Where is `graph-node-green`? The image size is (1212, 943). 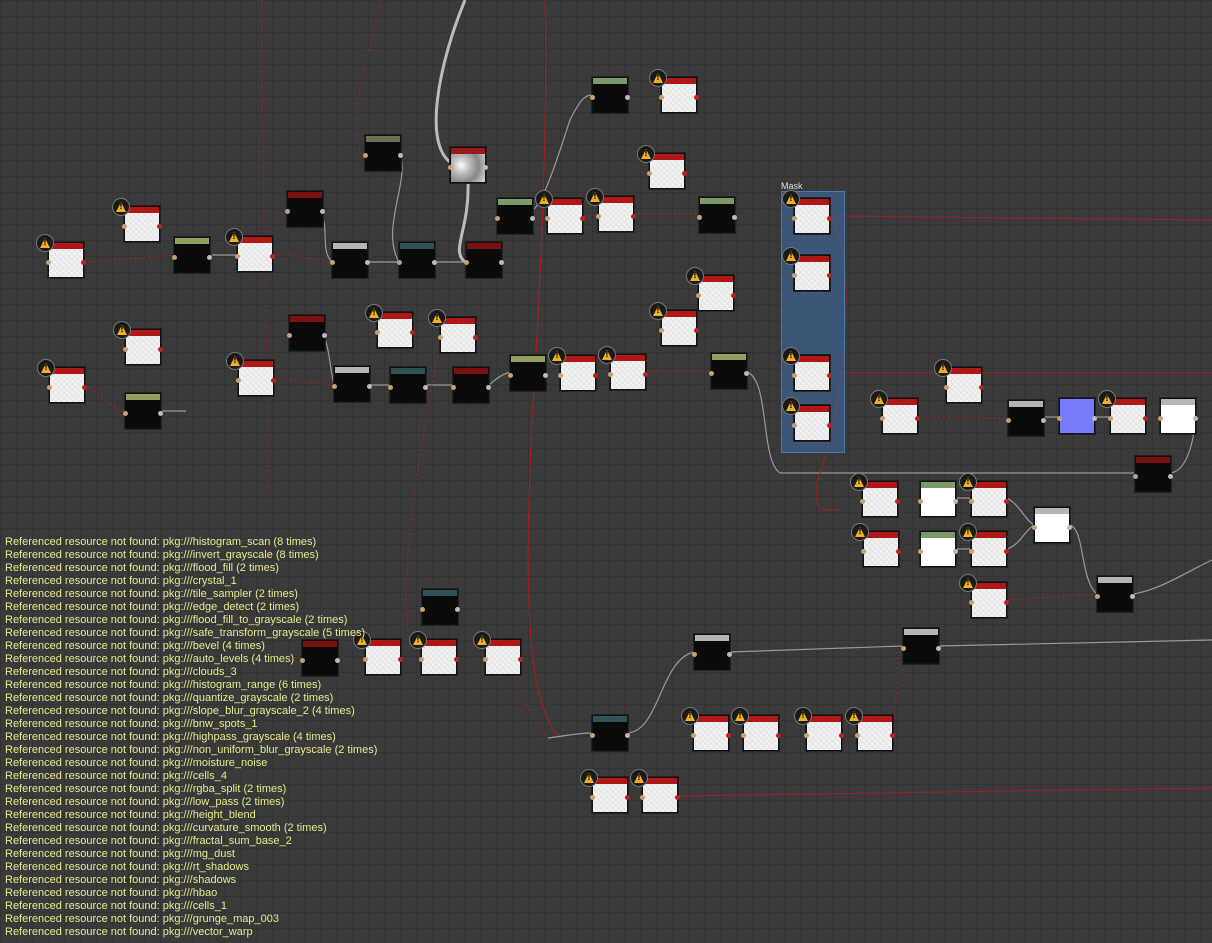 graph-node-green is located at coordinates (729, 371).